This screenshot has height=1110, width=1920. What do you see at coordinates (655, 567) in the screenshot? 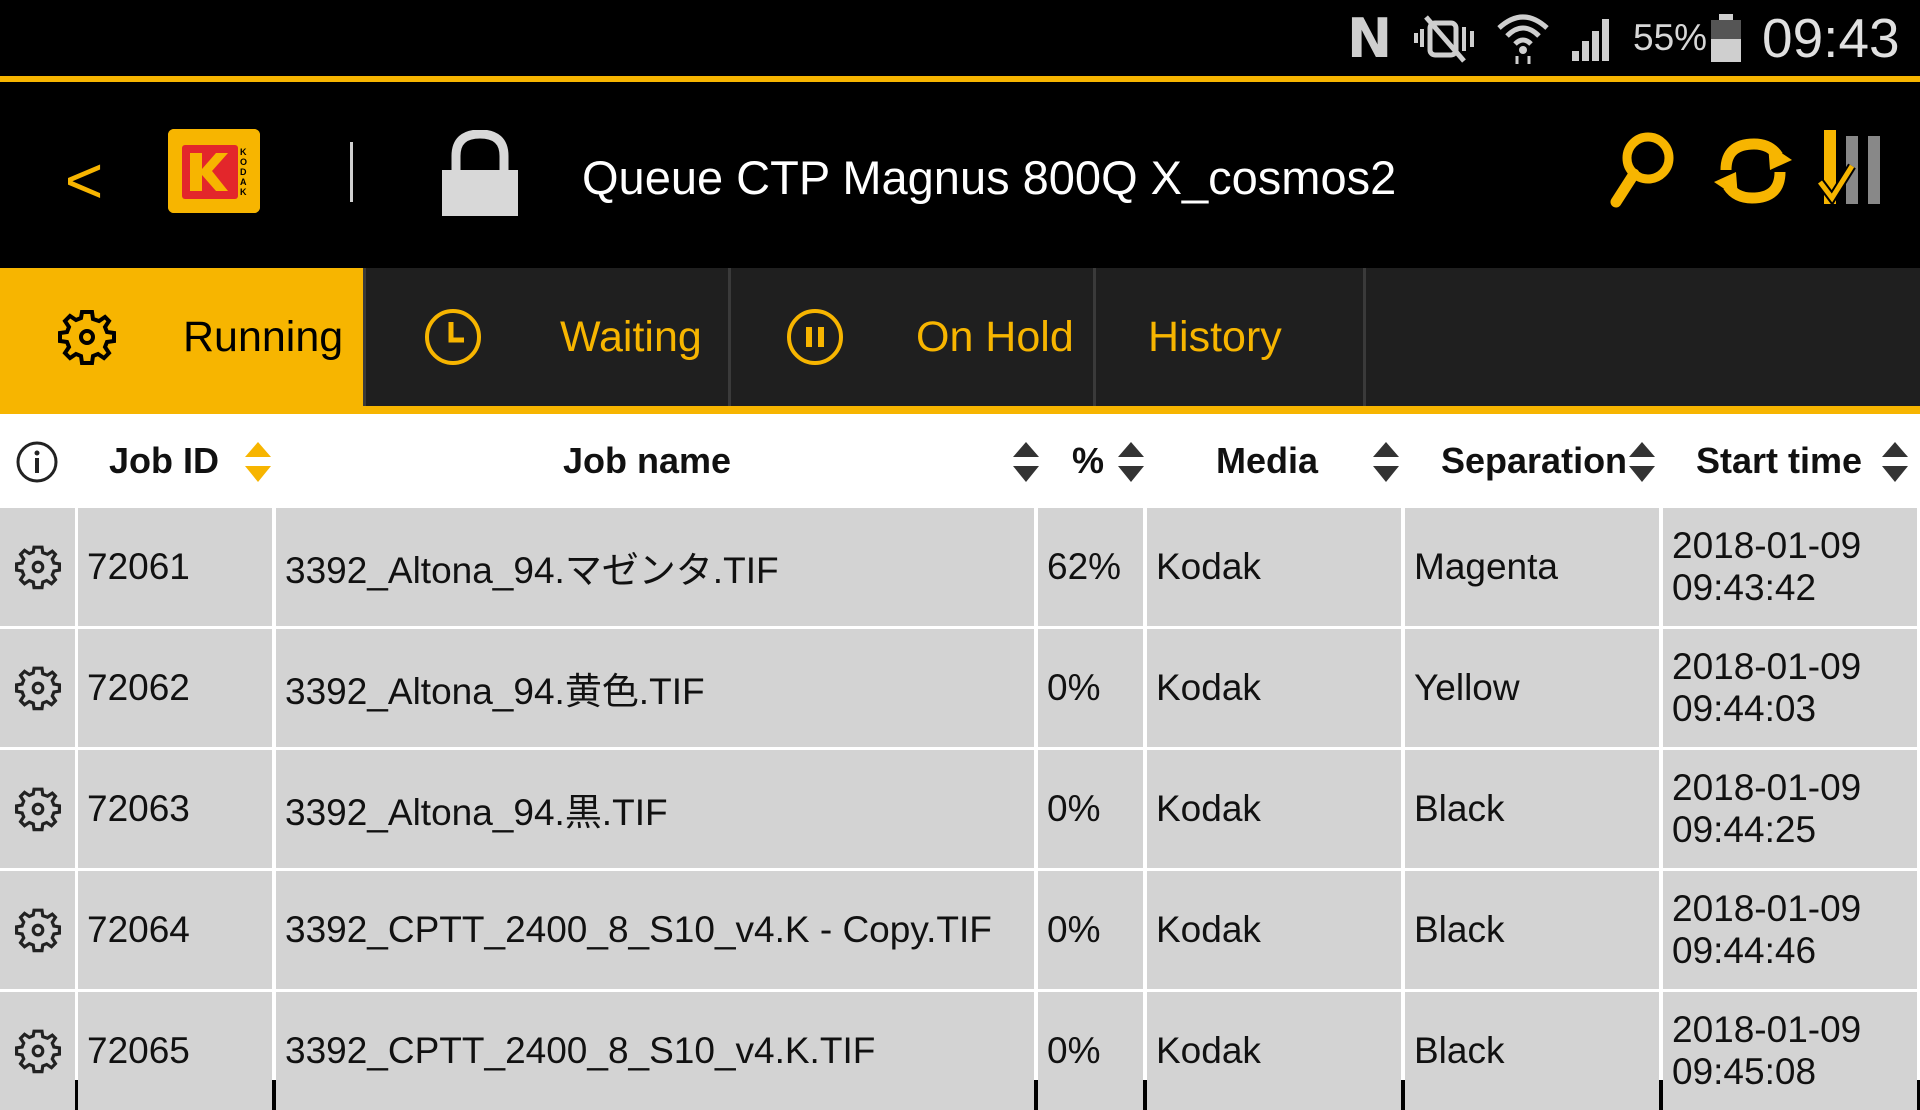
I see `cell-job-name: 3392_Altona_94.マゼンタ.TIF` at bounding box center [655, 567].